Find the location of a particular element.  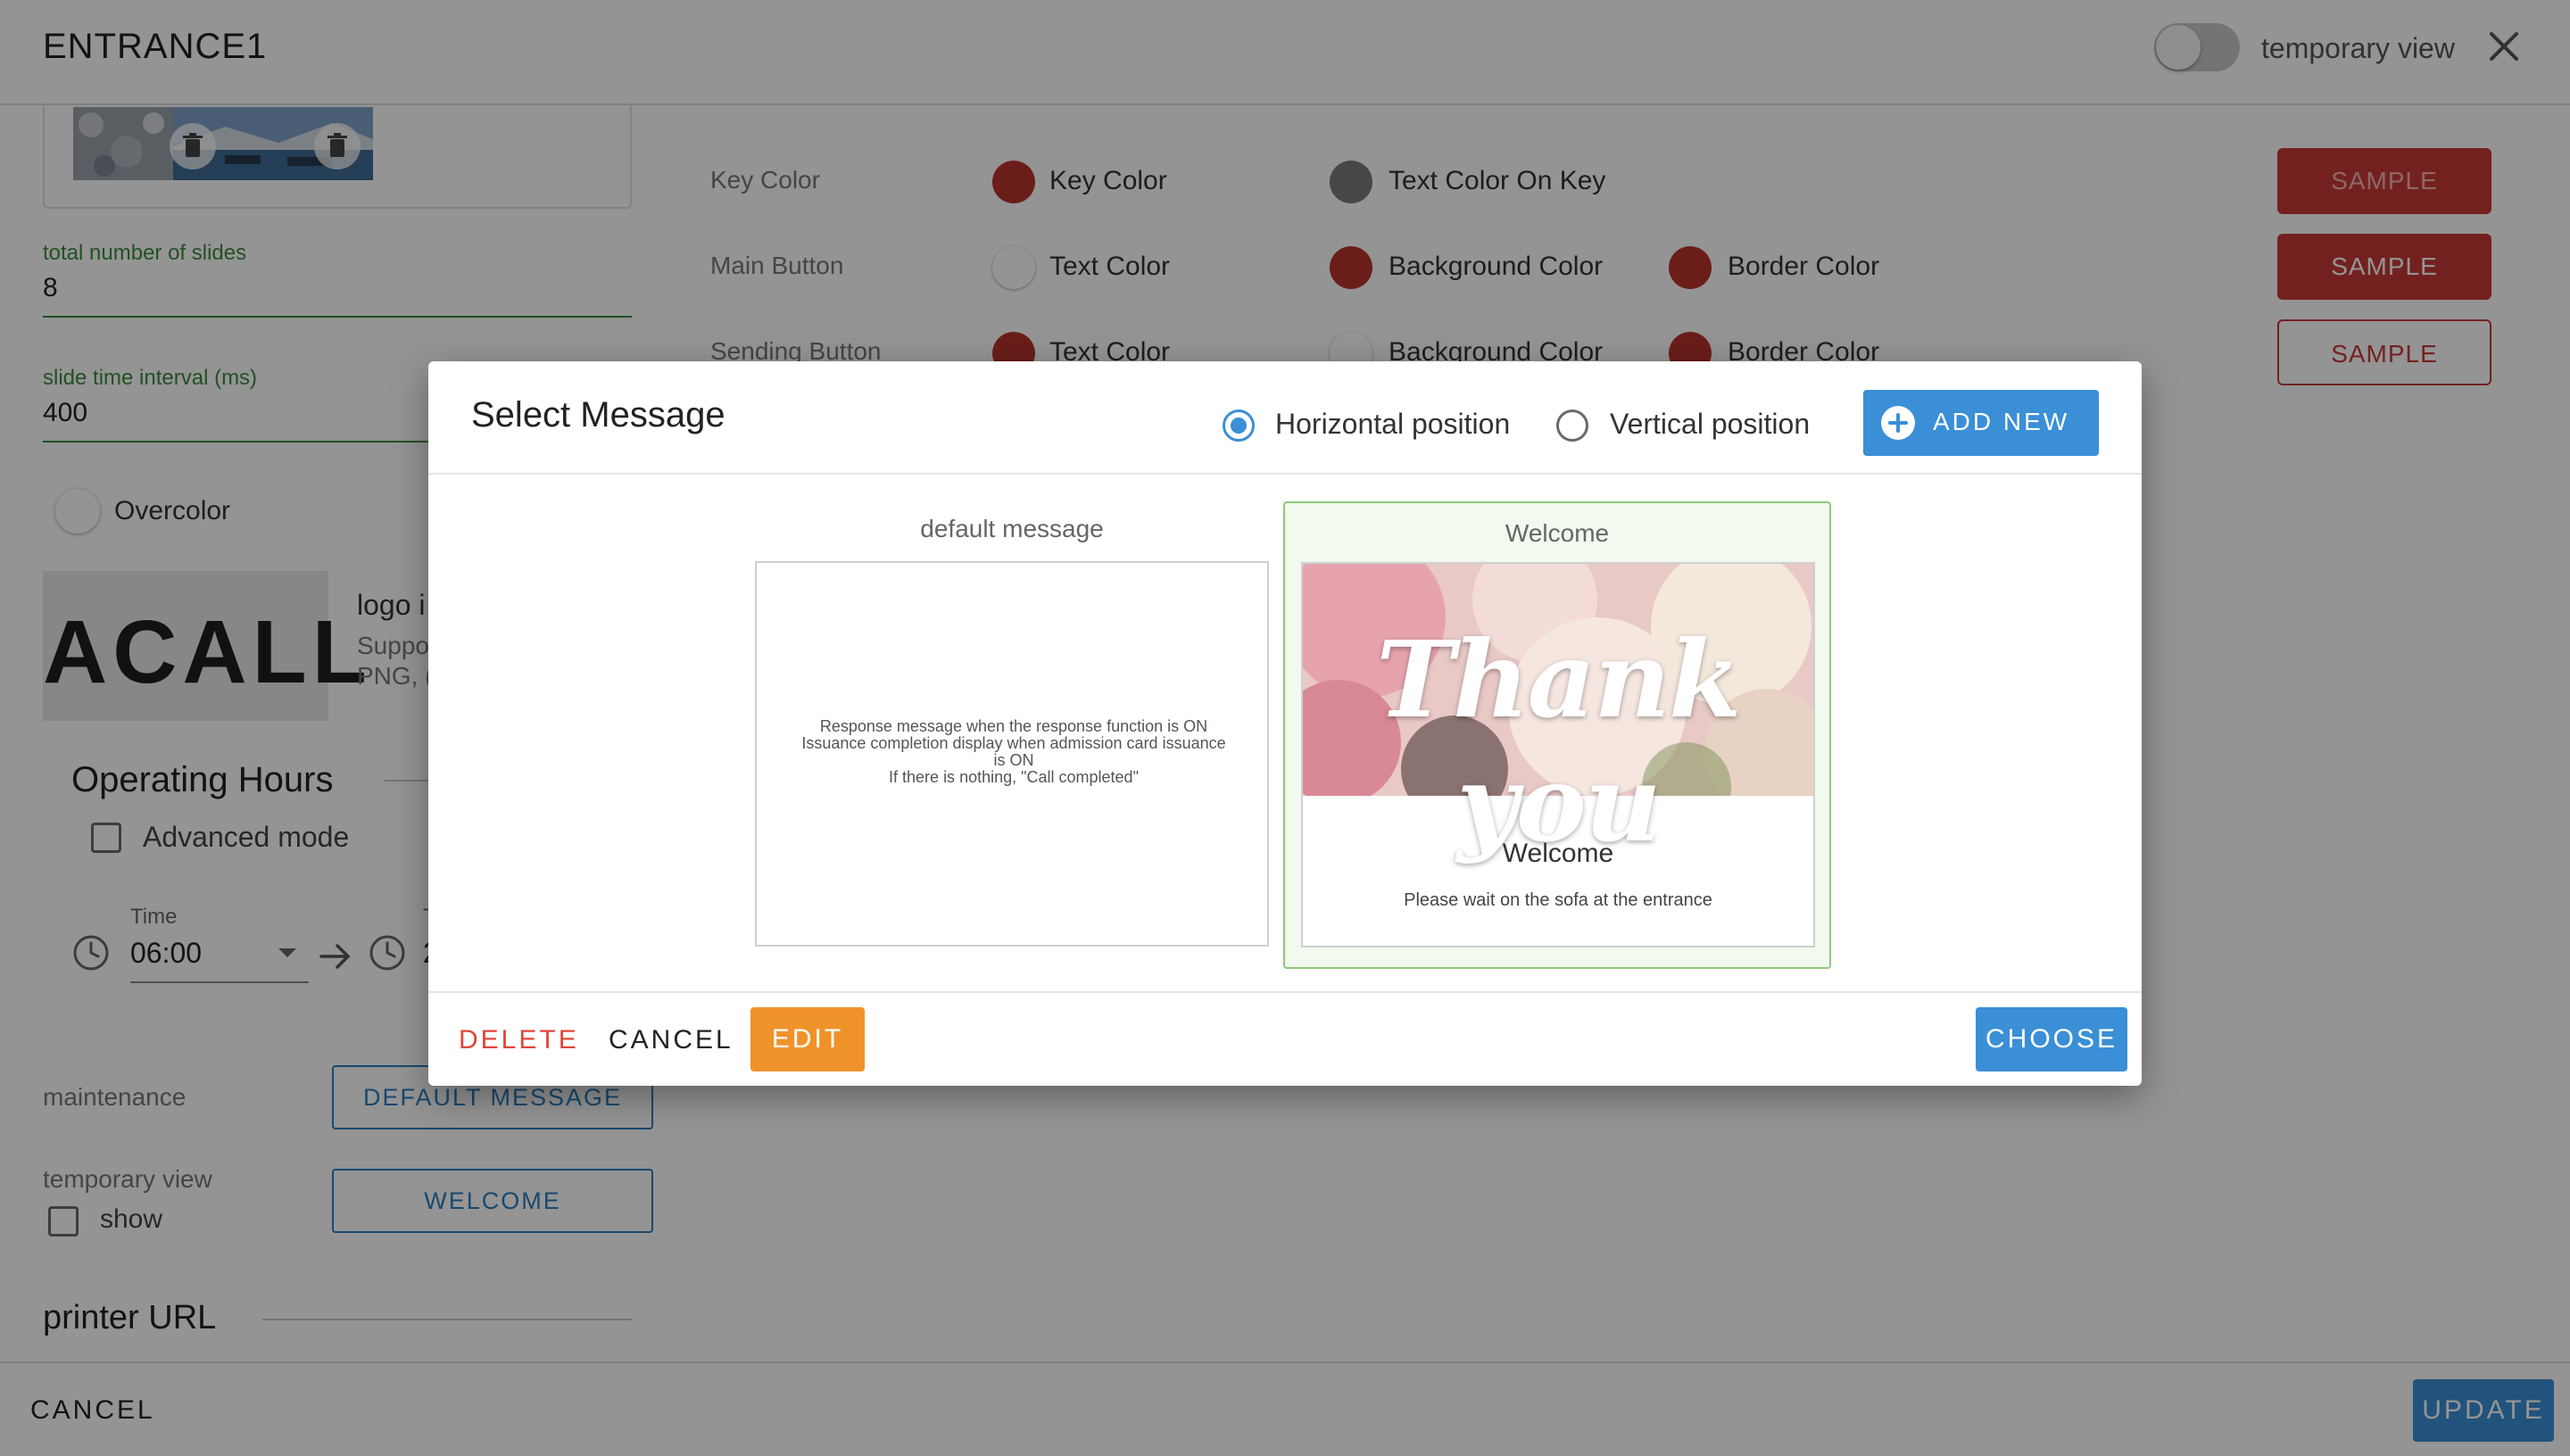

add-new-label: ADD NEW is located at coordinates (2001, 421).